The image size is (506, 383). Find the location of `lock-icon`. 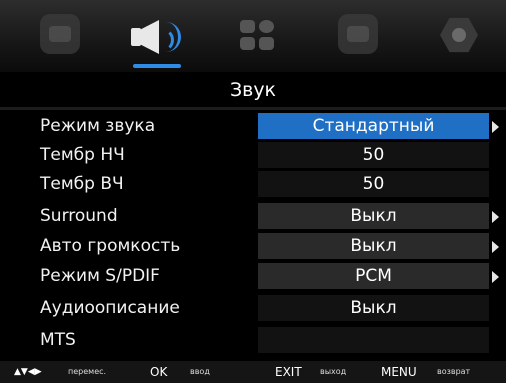

lock-icon is located at coordinates (459, 35).